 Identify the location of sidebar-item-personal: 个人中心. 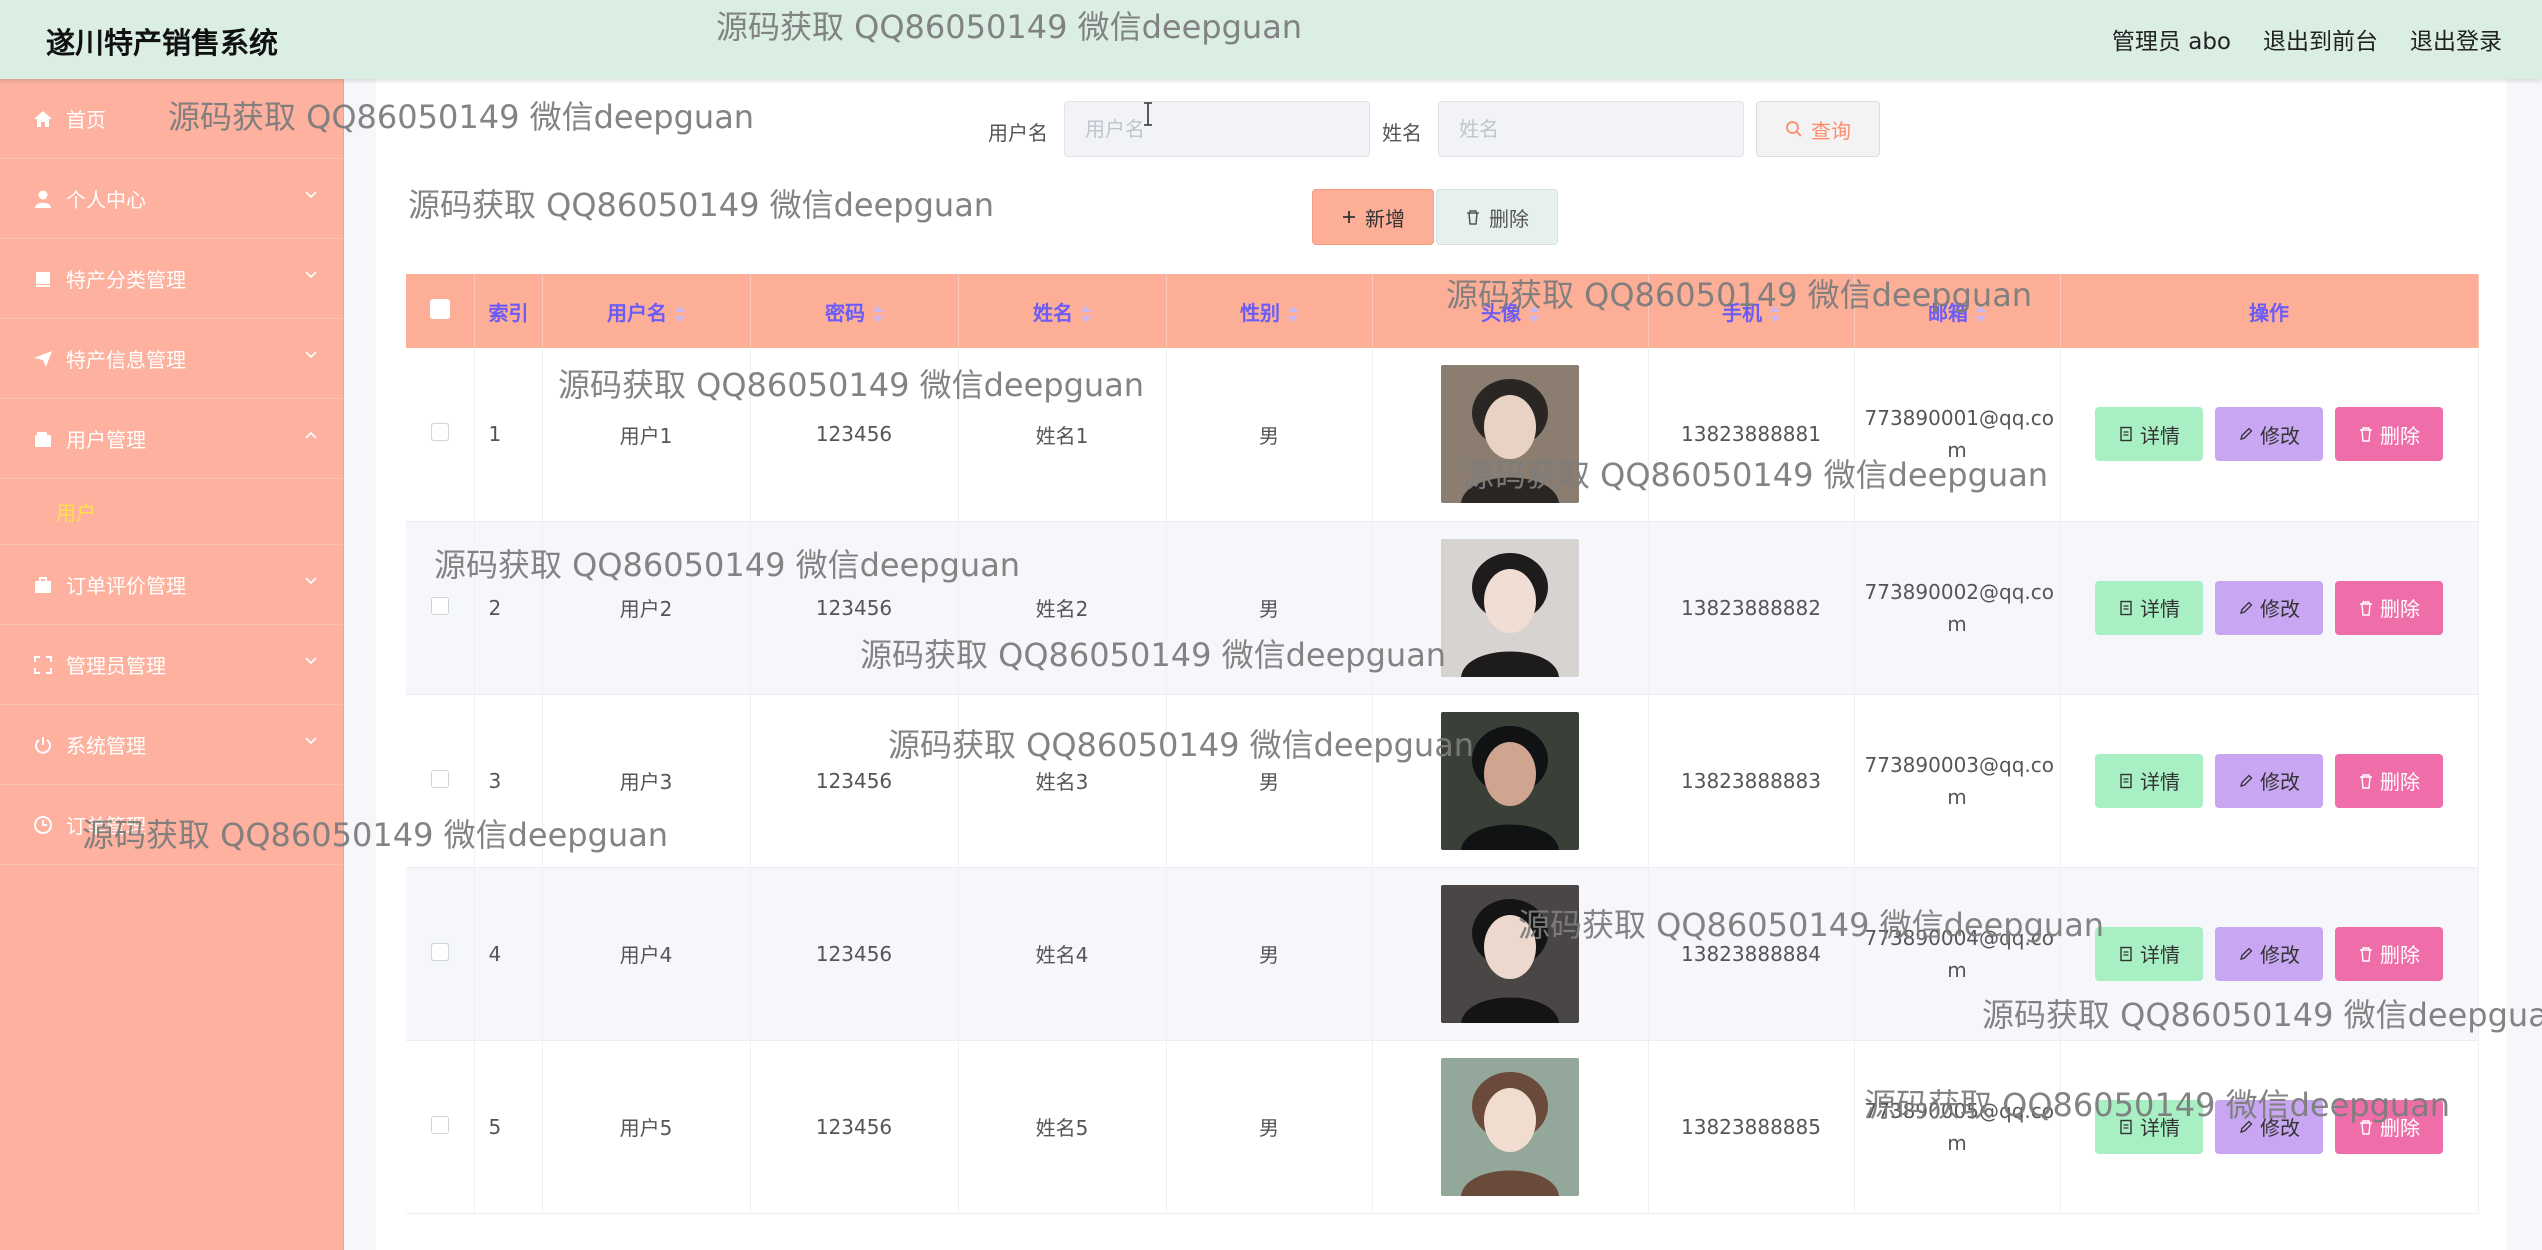
(171, 199).